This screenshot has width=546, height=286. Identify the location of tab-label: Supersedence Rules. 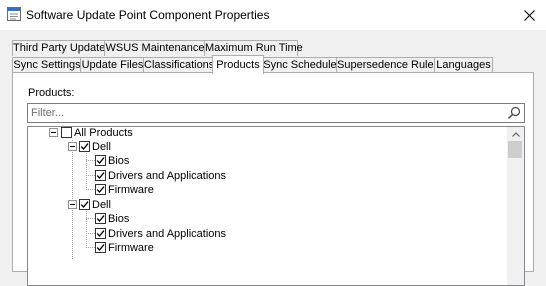
(388, 65).